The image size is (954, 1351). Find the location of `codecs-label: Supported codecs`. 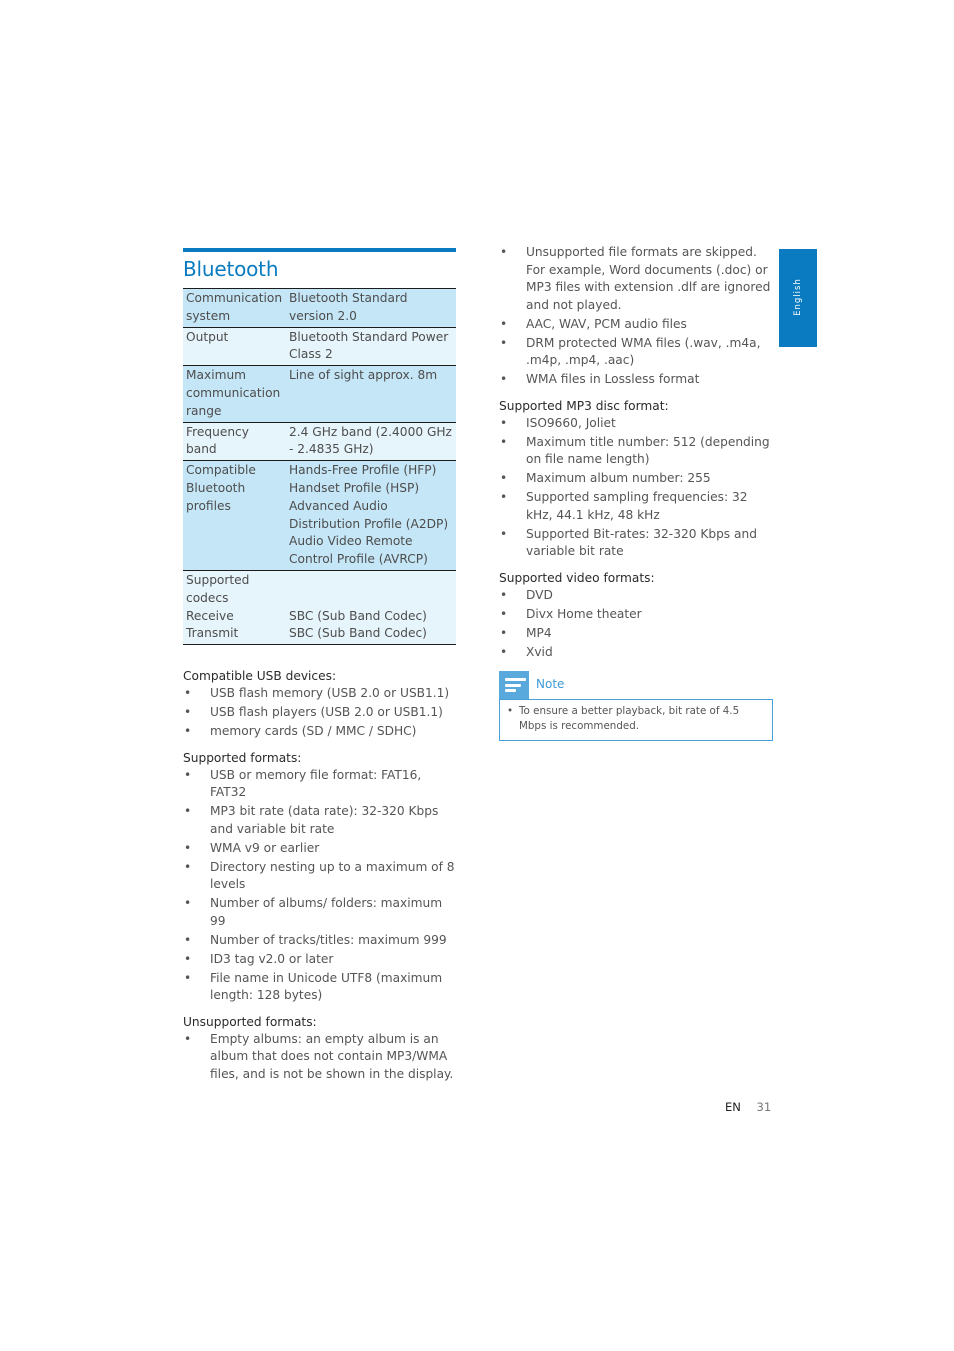

codecs-label: Supported codecs is located at coordinates (218, 588).